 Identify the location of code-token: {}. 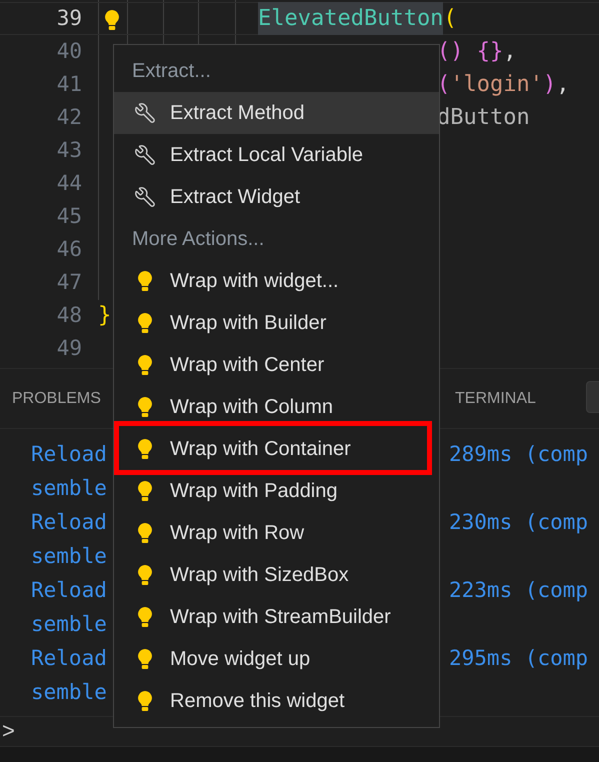
(490, 51).